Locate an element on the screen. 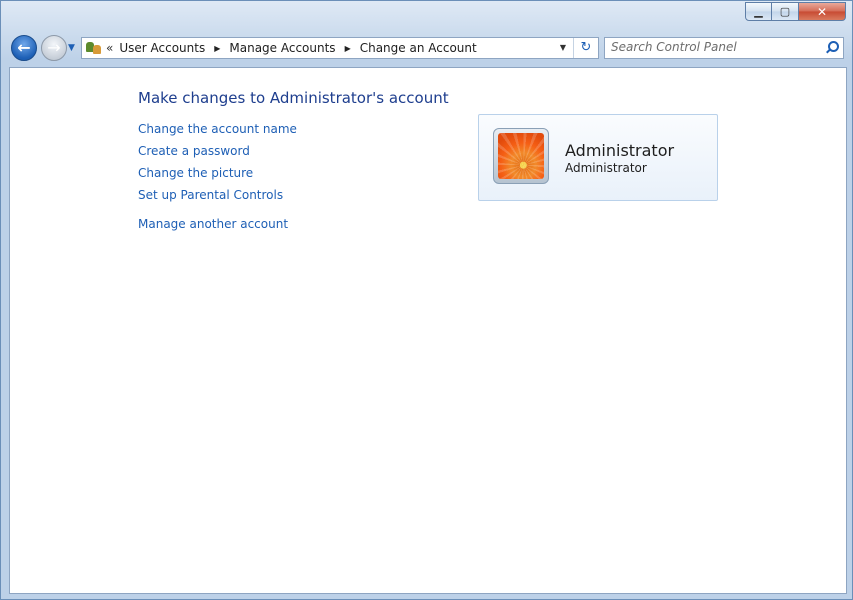  search-placeholder: Search Control Panel is located at coordinates (674, 47).